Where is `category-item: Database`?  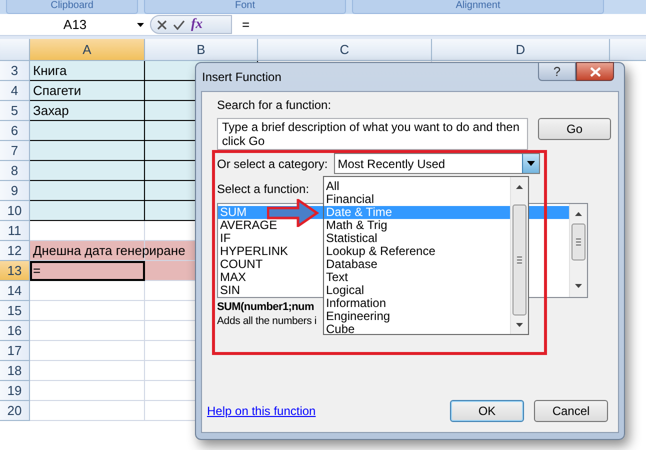
category-item: Database is located at coordinates (417, 264).